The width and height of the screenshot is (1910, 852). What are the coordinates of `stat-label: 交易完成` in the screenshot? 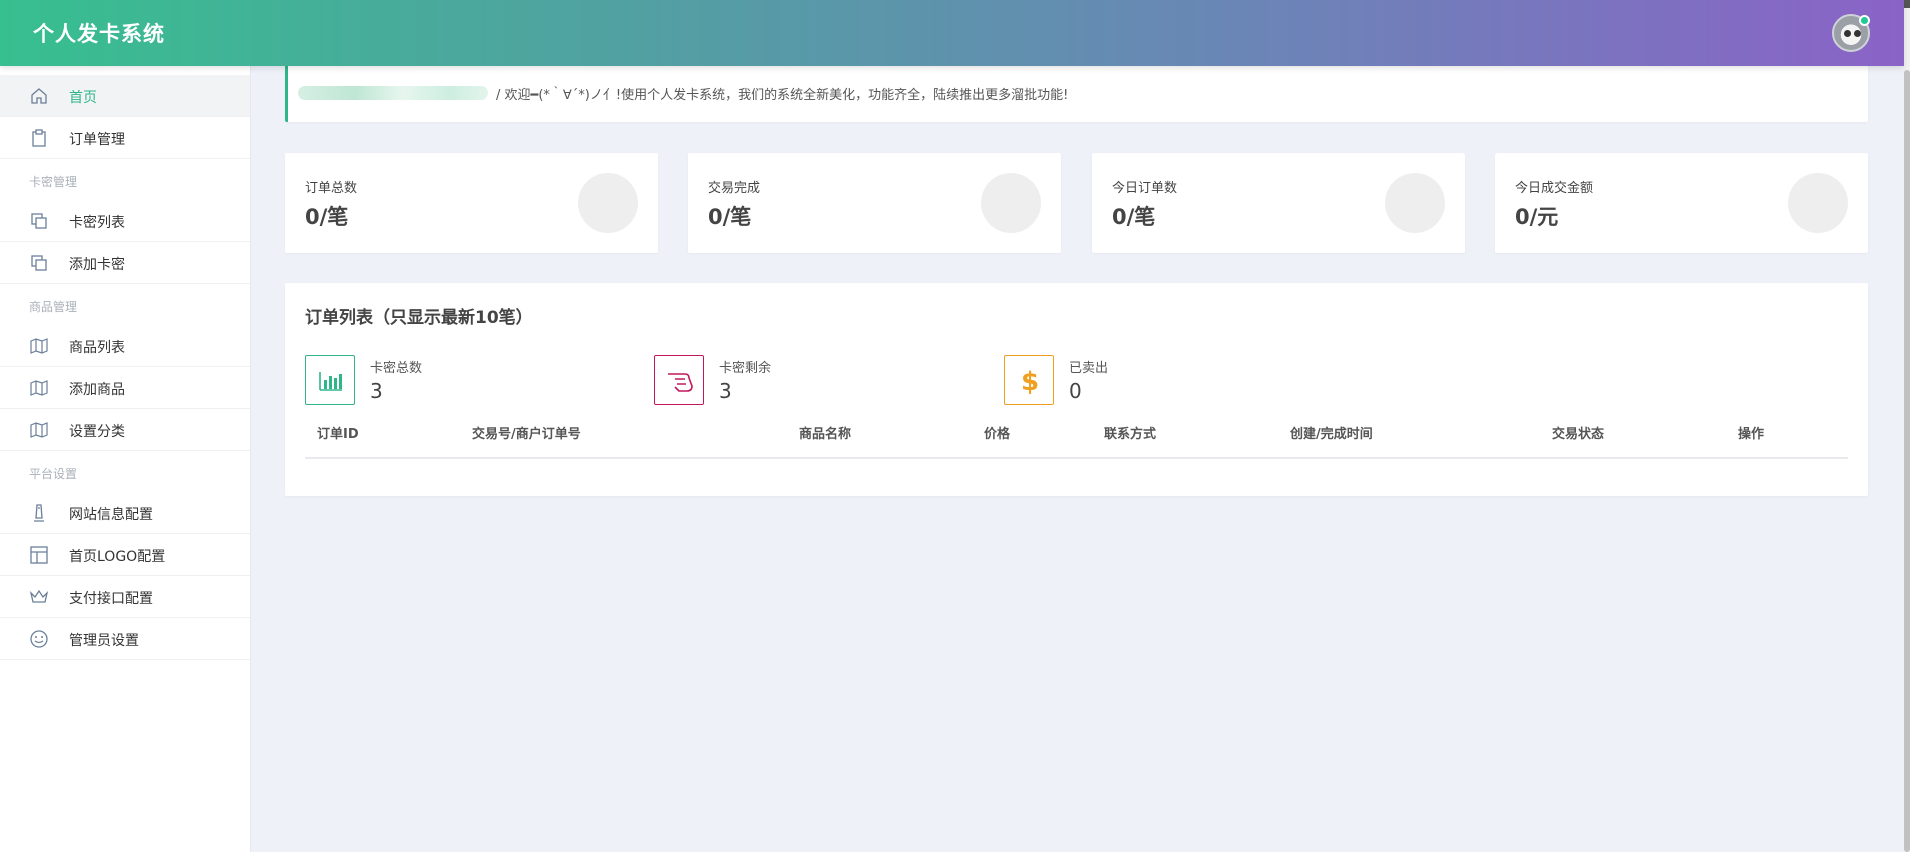 It's located at (734, 188).